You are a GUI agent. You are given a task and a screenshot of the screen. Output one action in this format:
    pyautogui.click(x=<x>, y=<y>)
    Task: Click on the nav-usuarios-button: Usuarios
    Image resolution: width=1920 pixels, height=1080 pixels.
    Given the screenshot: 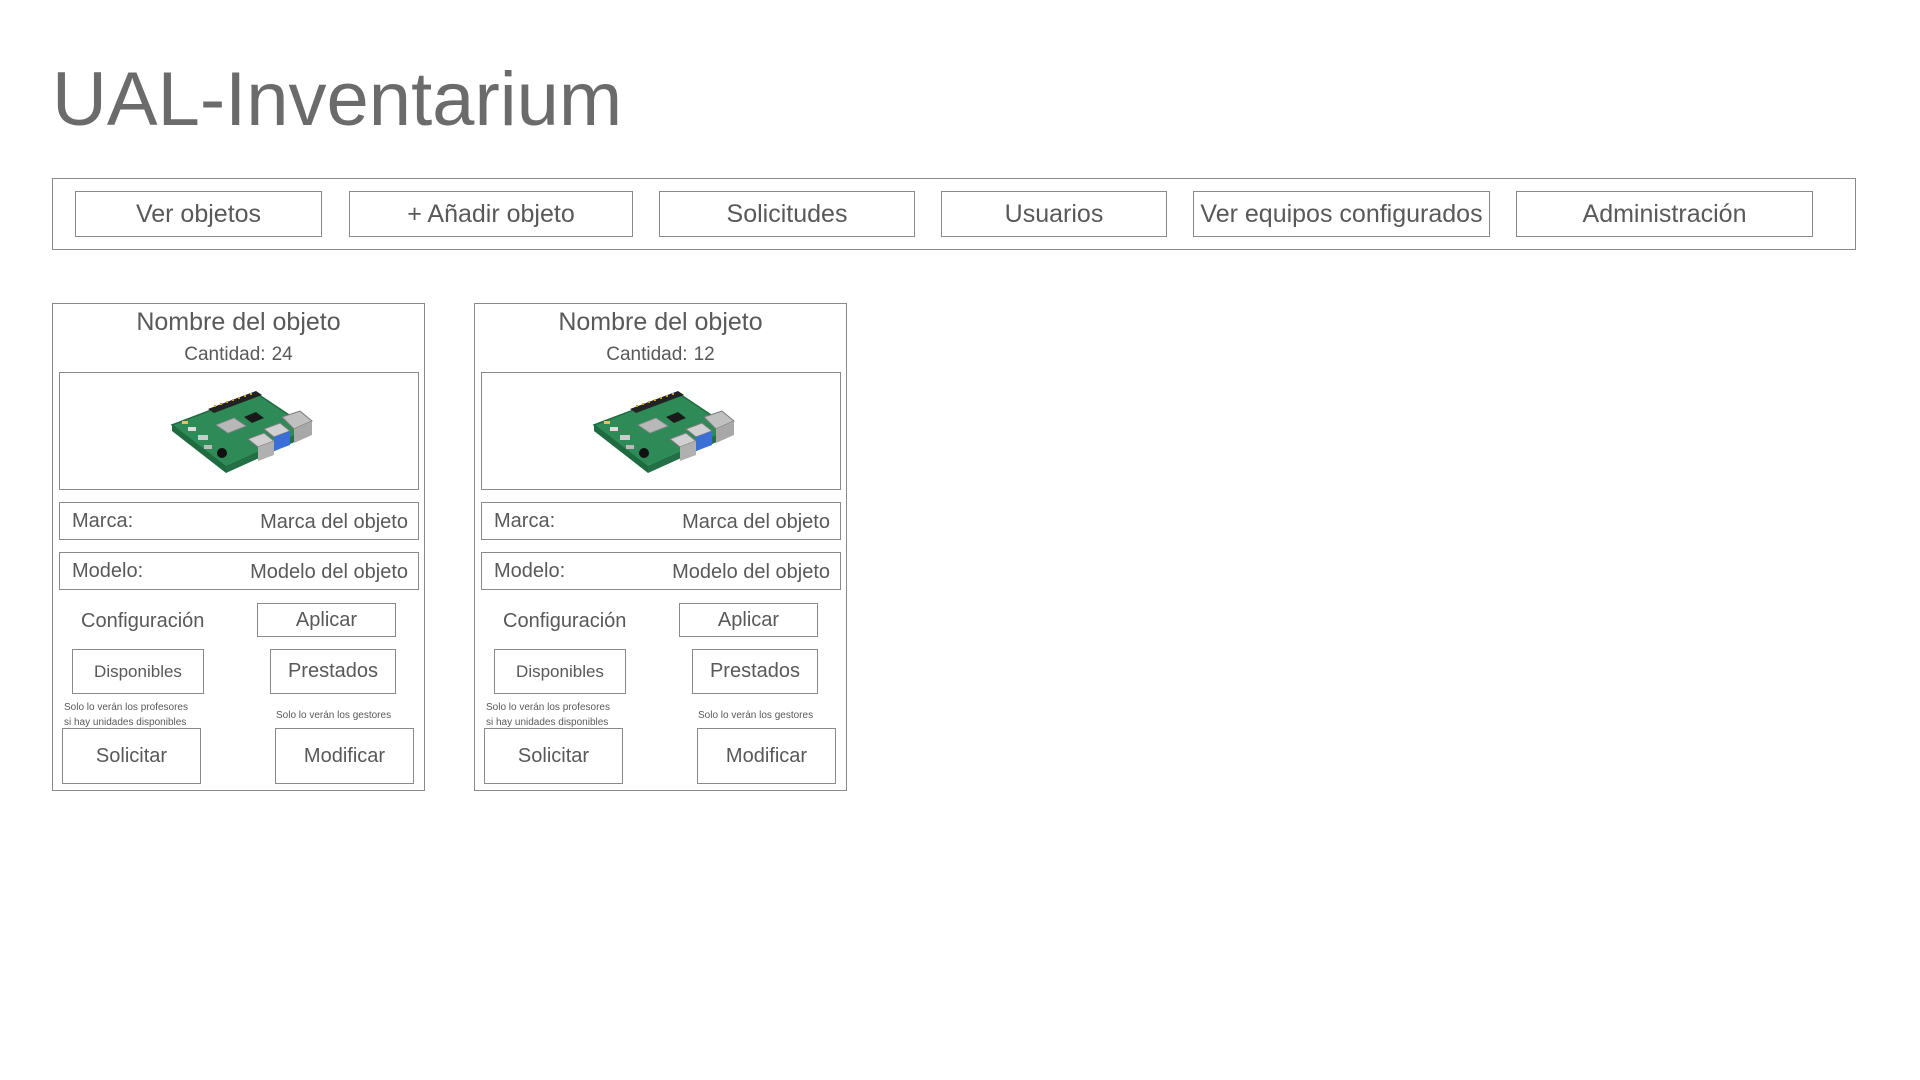 What is the action you would take?
    pyautogui.click(x=1054, y=214)
    